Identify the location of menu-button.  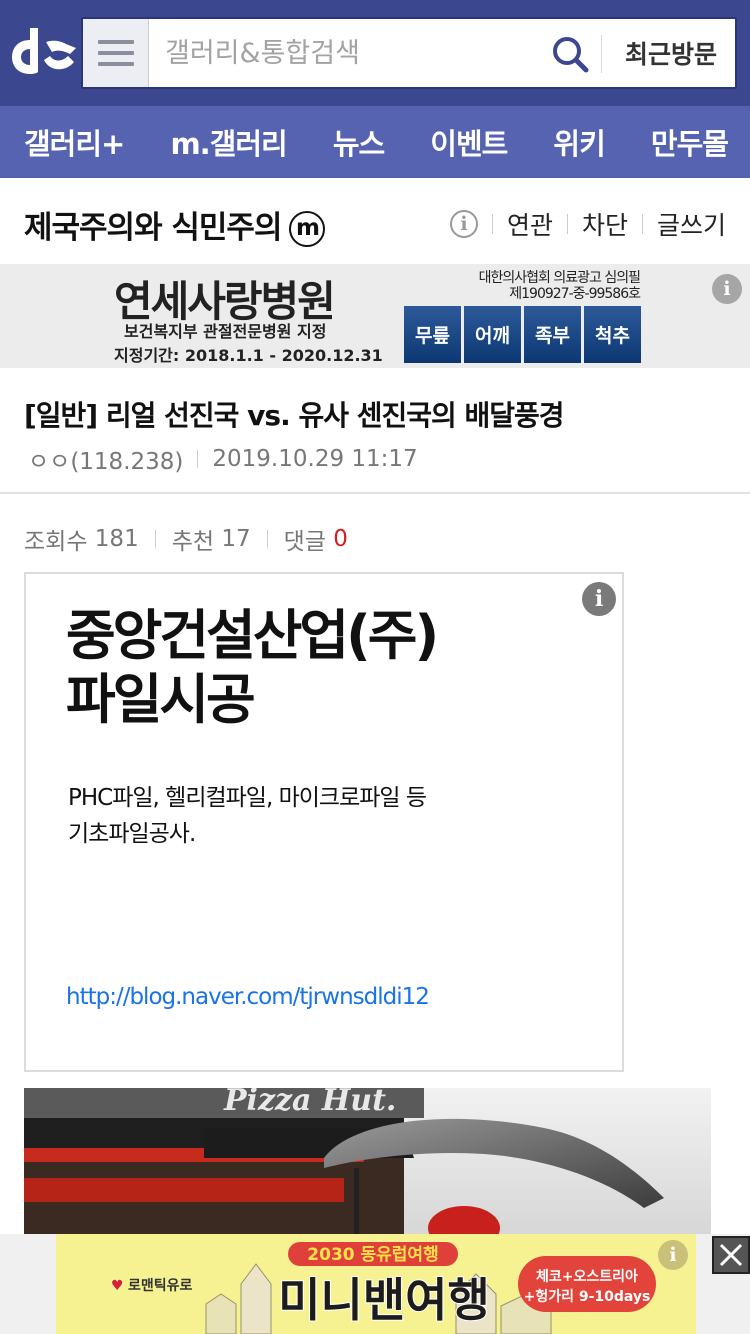
(116, 53).